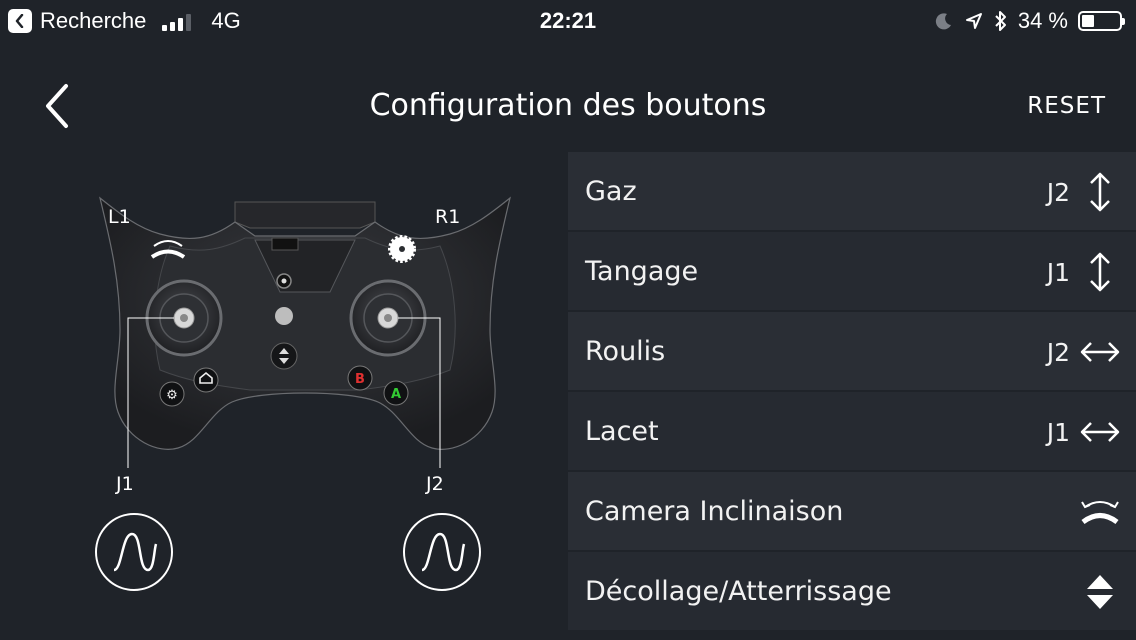 The width and height of the screenshot is (1136, 640). I want to click on mapping-label: Lacet, so click(622, 431).